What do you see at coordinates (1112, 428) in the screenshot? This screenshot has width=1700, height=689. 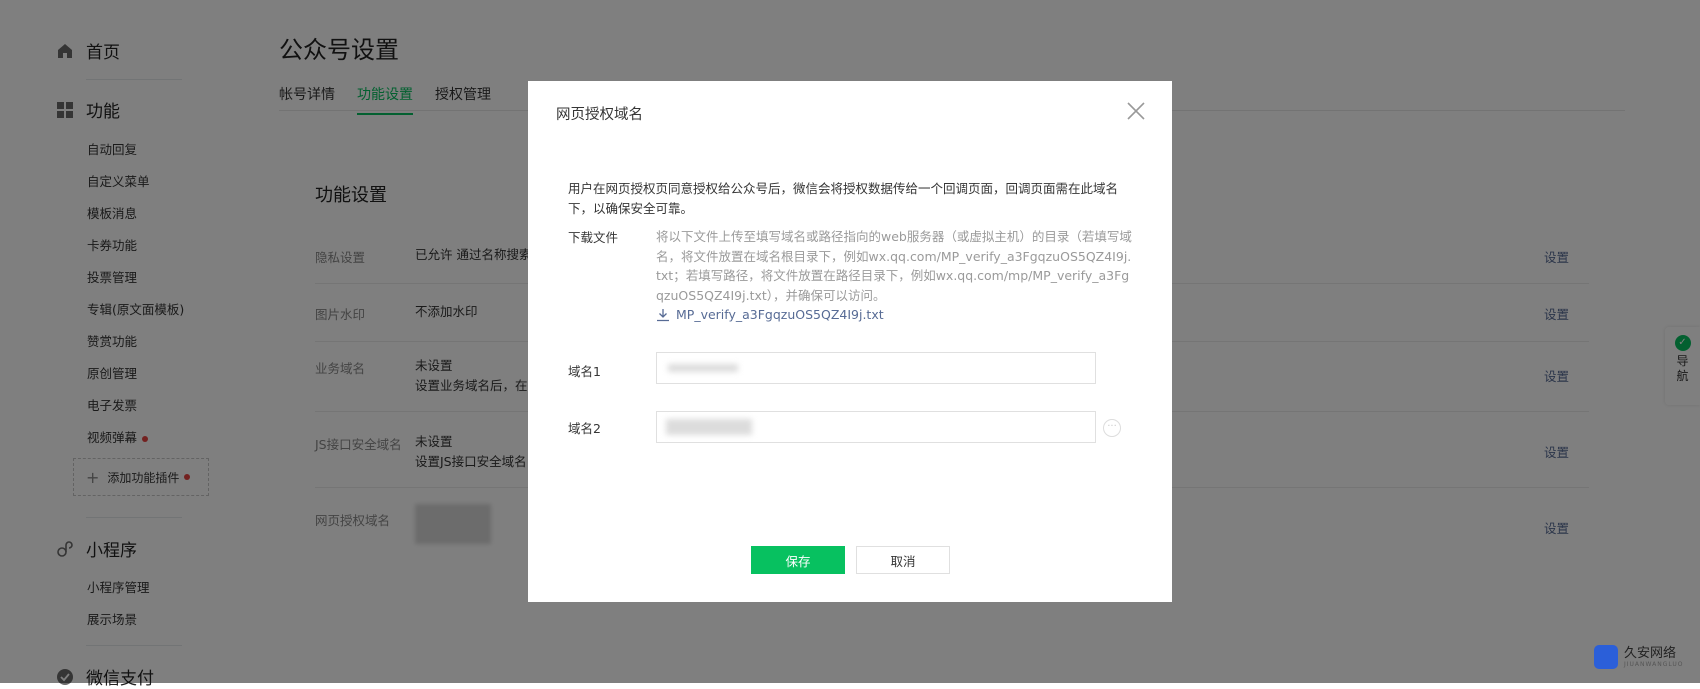 I see `more-icon: ···` at bounding box center [1112, 428].